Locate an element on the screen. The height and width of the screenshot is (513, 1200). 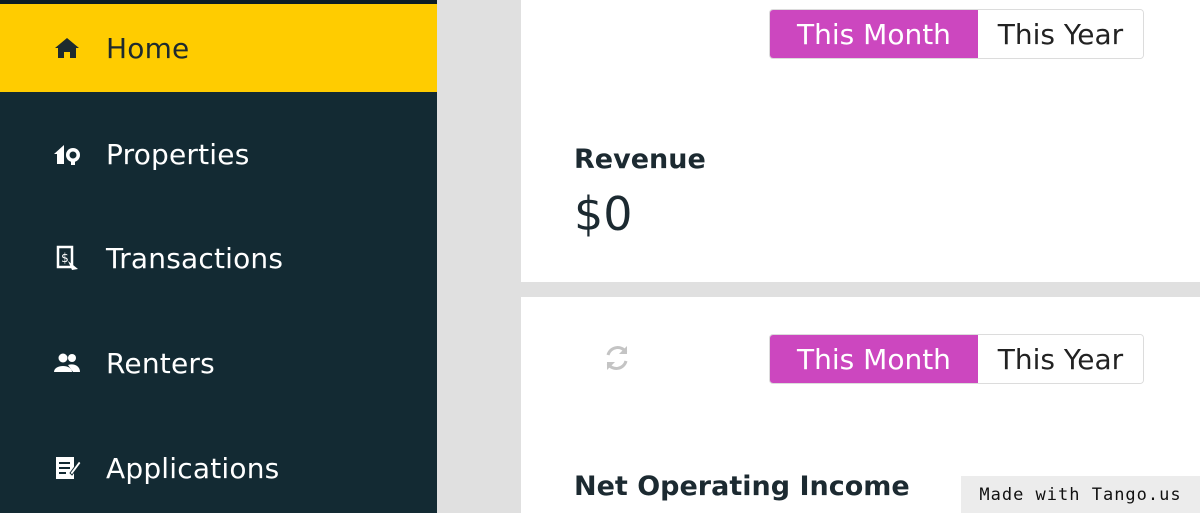
revenue-period-toggle: This Month This Year is located at coordinates (956, 34).